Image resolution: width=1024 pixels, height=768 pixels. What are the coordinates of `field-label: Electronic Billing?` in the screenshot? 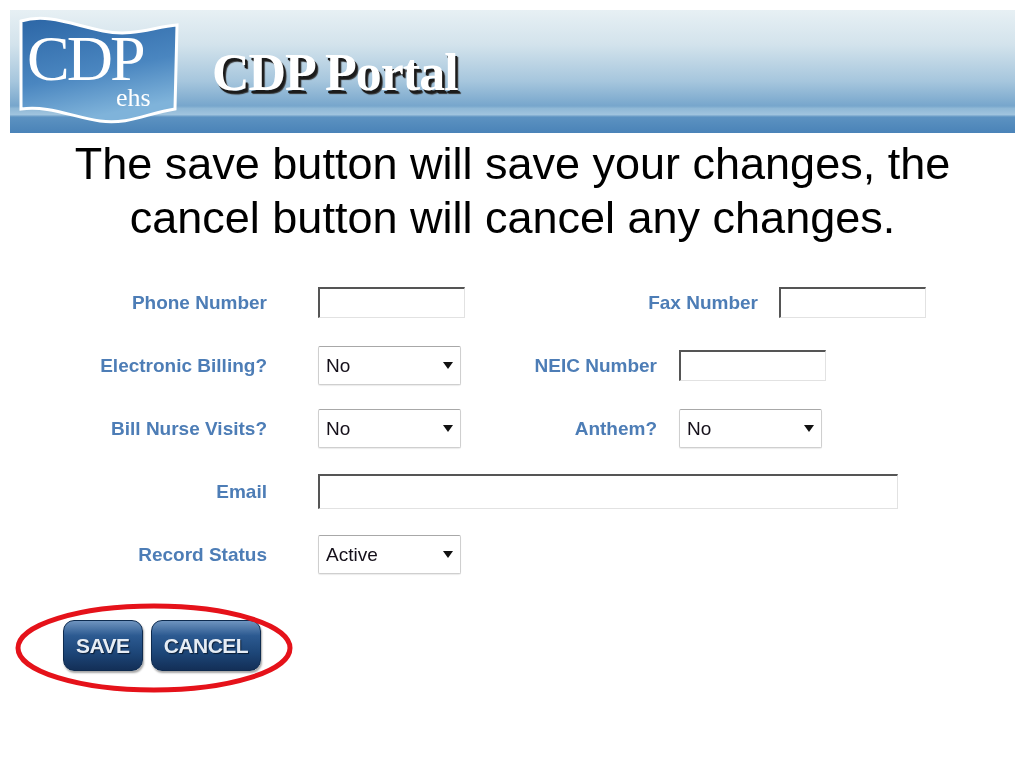 It's located at (183, 365).